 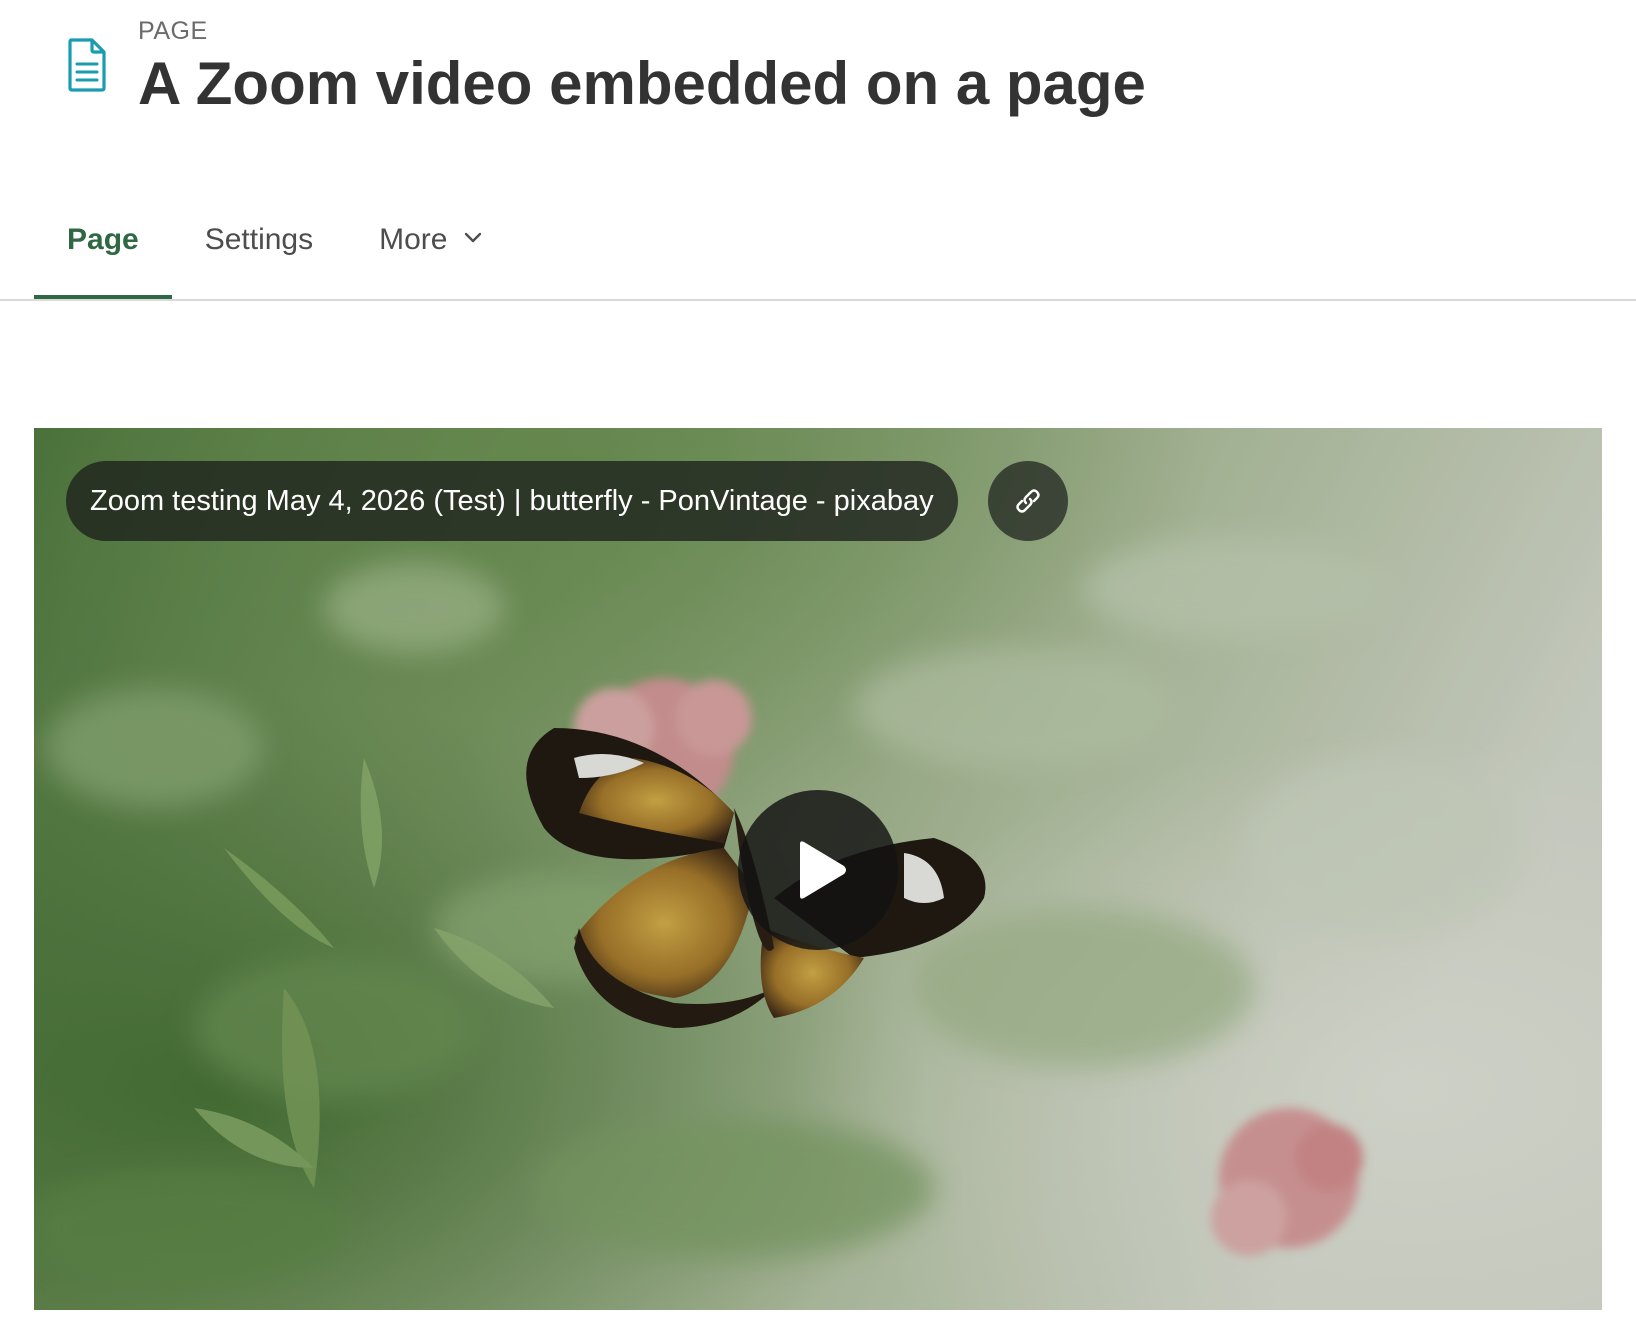 I want to click on play-button, so click(x=818, y=870).